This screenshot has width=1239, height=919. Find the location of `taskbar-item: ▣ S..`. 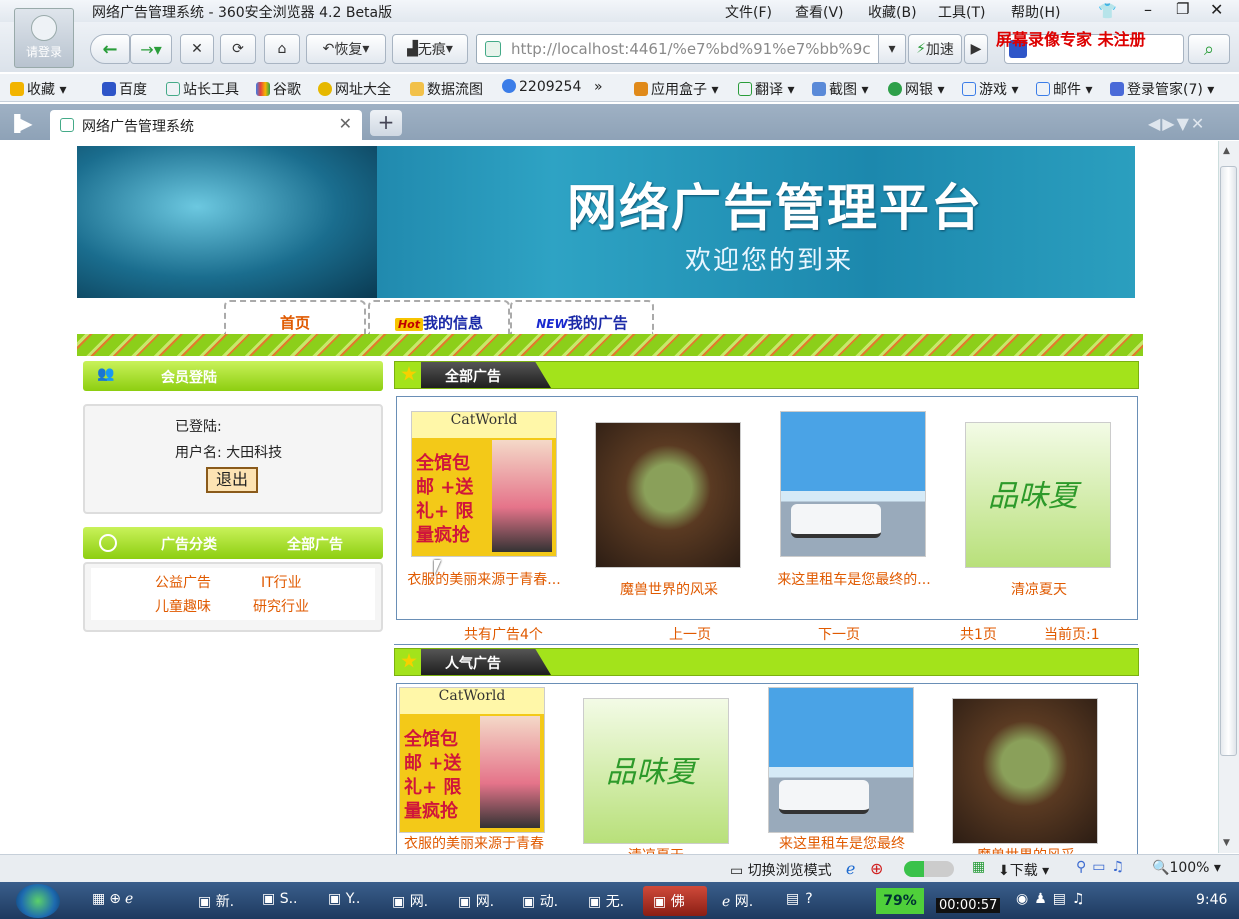

taskbar-item: ▣ S.. is located at coordinates (279, 899).